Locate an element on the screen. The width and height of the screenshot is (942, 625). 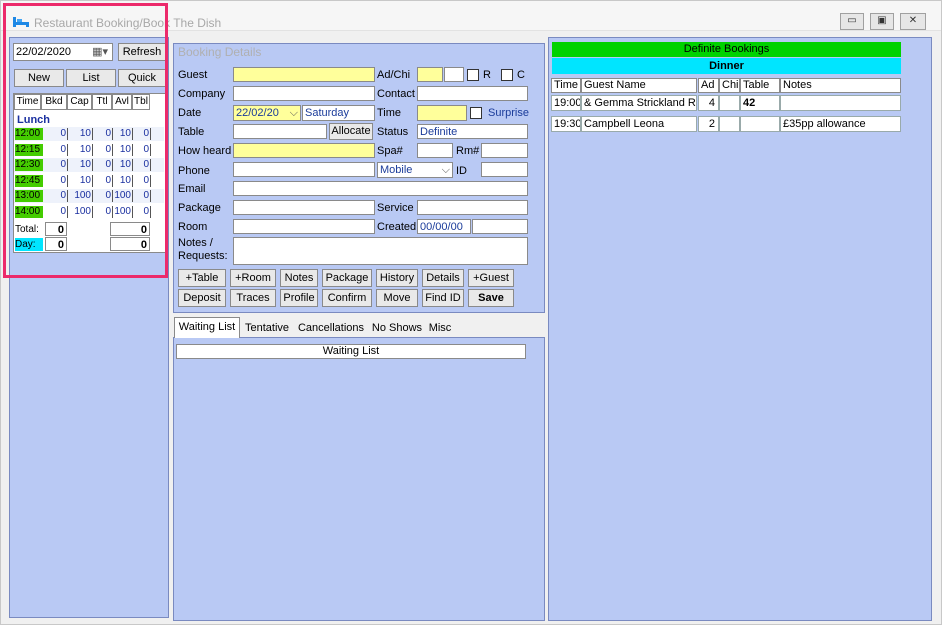
cell-ttl: 0 is located at coordinates (108, 149).